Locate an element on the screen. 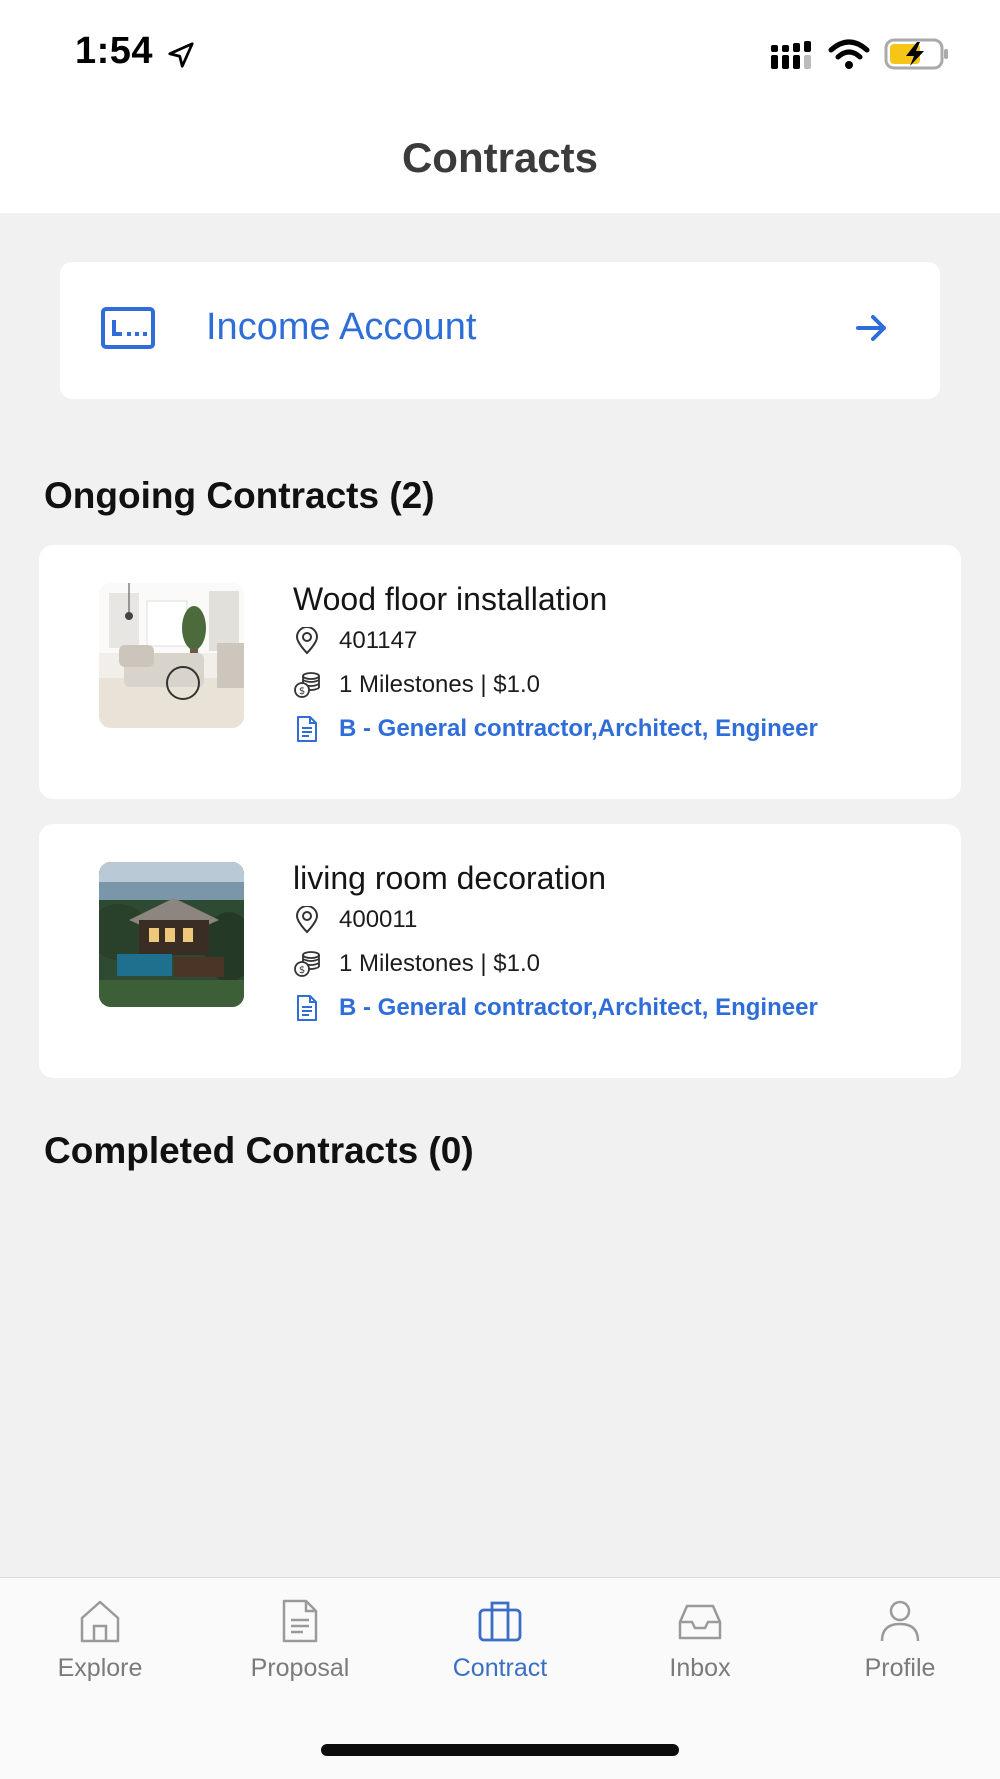 The image size is (1000, 1779). contract-thumbnail-living-room is located at coordinates (171, 655).